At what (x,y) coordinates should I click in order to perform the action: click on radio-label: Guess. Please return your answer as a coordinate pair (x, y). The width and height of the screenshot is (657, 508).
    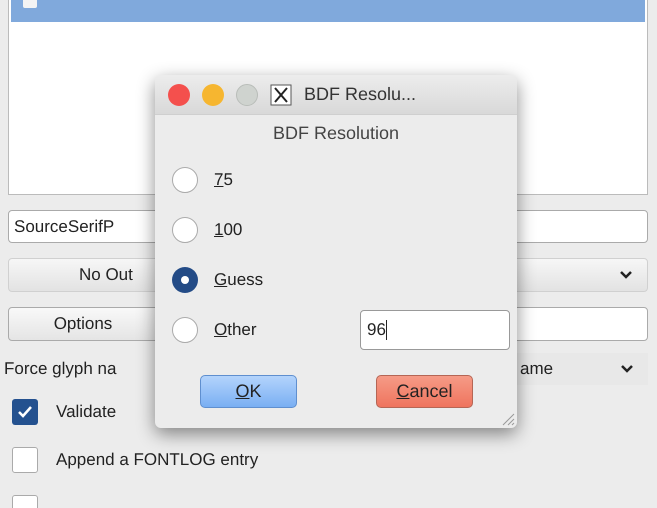
    Looking at the image, I should click on (239, 280).